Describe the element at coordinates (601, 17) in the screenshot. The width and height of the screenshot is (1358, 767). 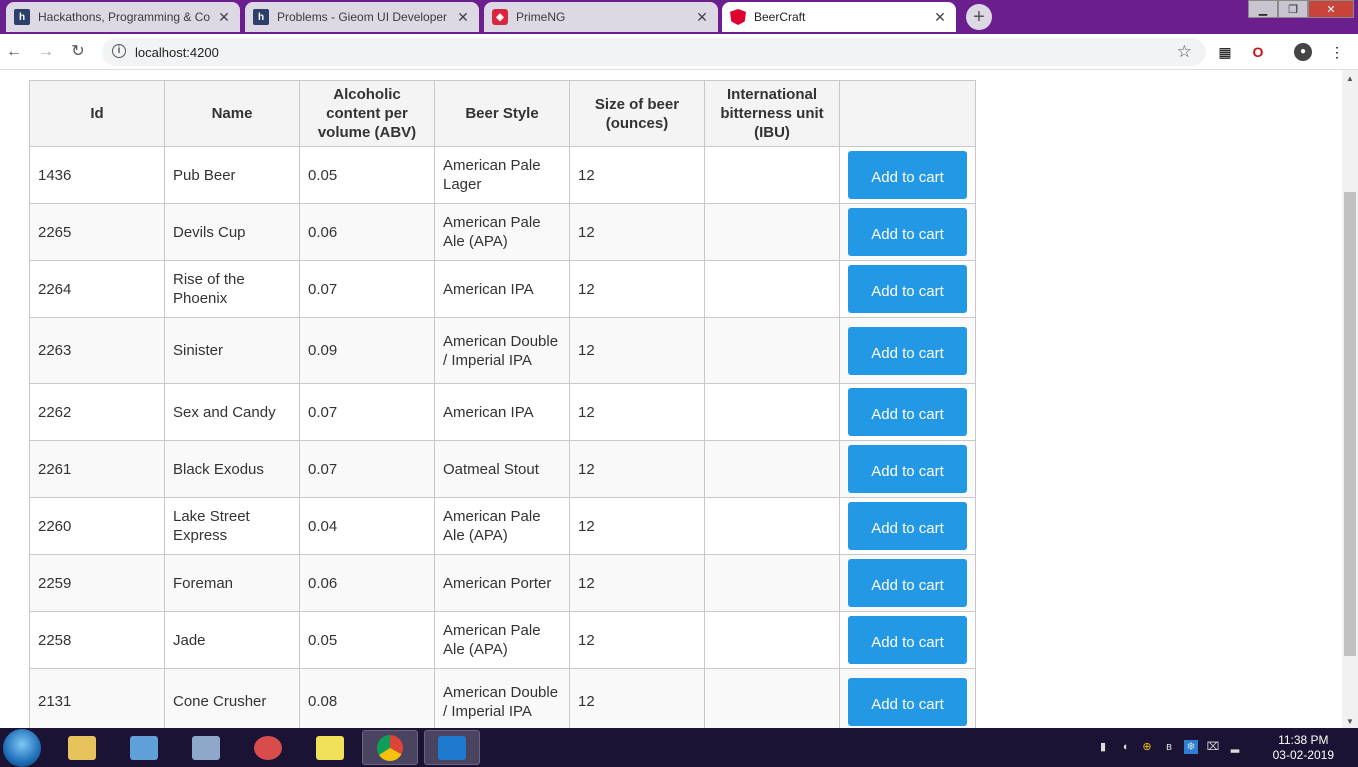
I see `browser-tab-primeng: ◈ PrimeNG ✕` at that location.